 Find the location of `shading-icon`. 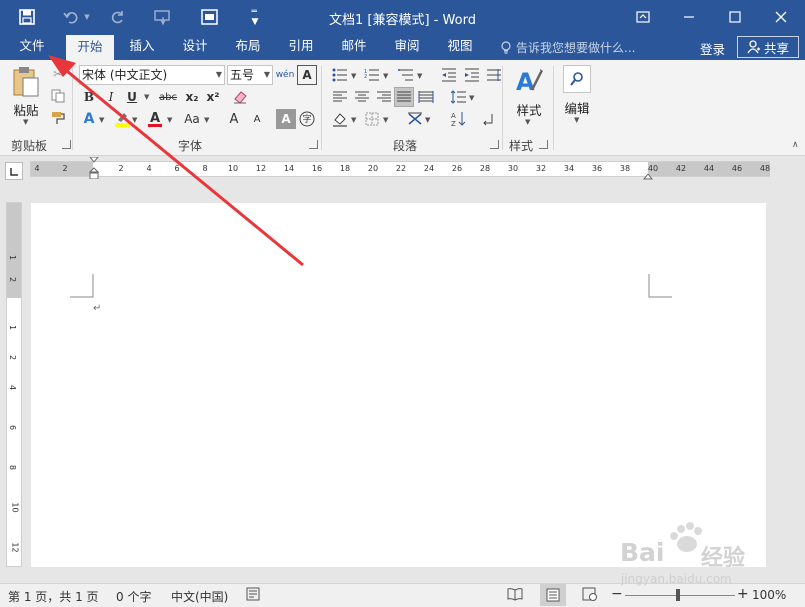

shading-icon is located at coordinates (340, 119).